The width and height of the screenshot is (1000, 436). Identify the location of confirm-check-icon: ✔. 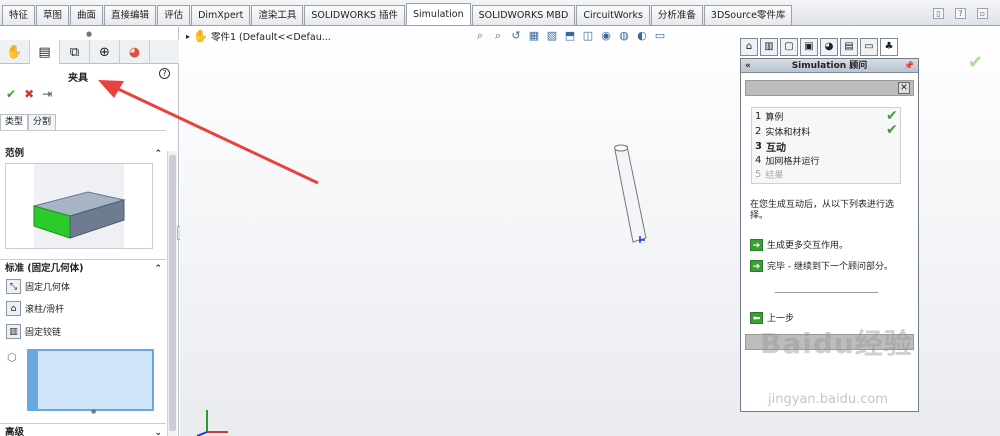
(975, 62).